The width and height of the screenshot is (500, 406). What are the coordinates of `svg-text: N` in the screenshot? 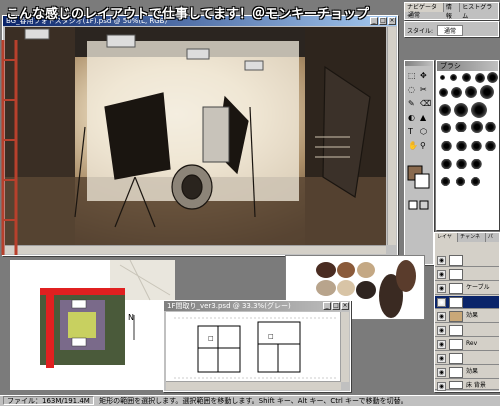 It's located at (131, 317).